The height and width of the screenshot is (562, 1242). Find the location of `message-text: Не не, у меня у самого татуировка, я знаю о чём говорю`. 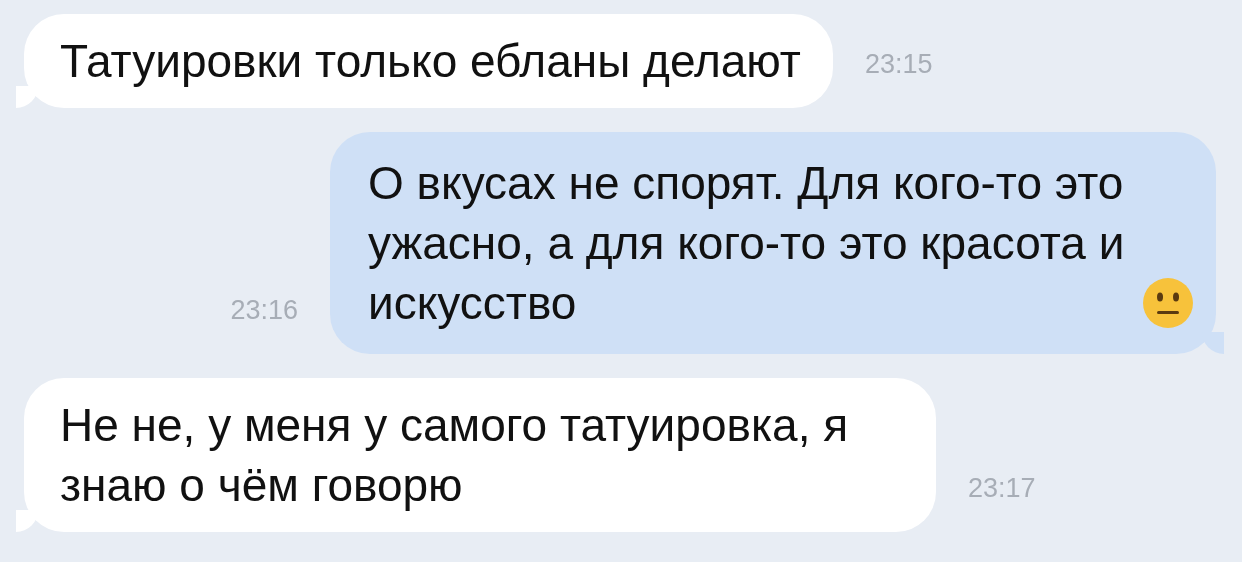

message-text: Не не, у меня у самого татуировка, я знаю о чём говорю is located at coordinates (455, 455).